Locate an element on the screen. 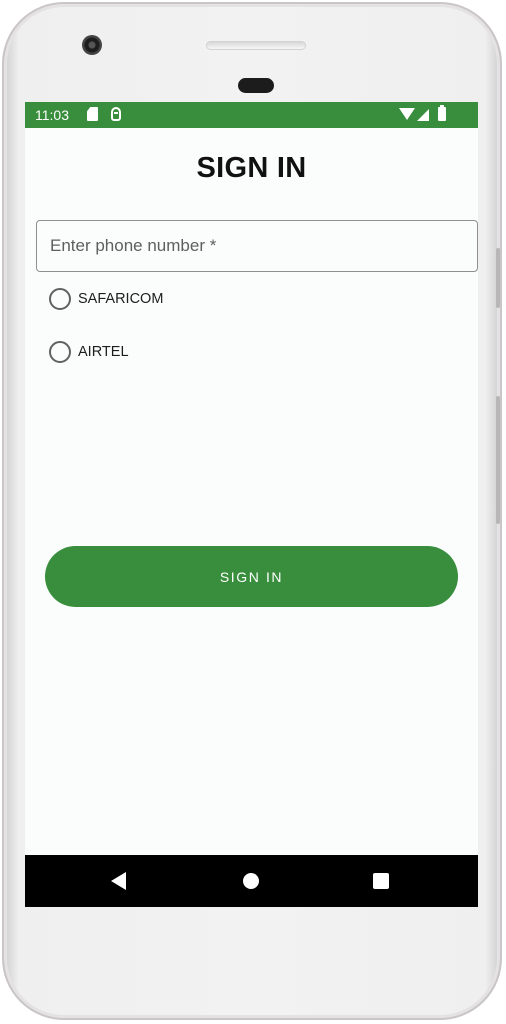 Image resolution: width=506 pixels, height=1024 pixels. volume-button is located at coordinates (498, 460).